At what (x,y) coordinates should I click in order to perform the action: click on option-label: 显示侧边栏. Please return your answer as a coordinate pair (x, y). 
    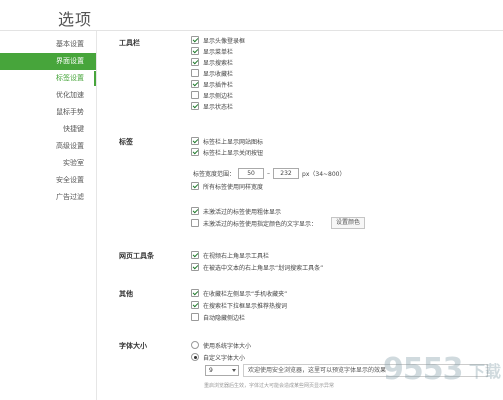
    Looking at the image, I should click on (218, 96).